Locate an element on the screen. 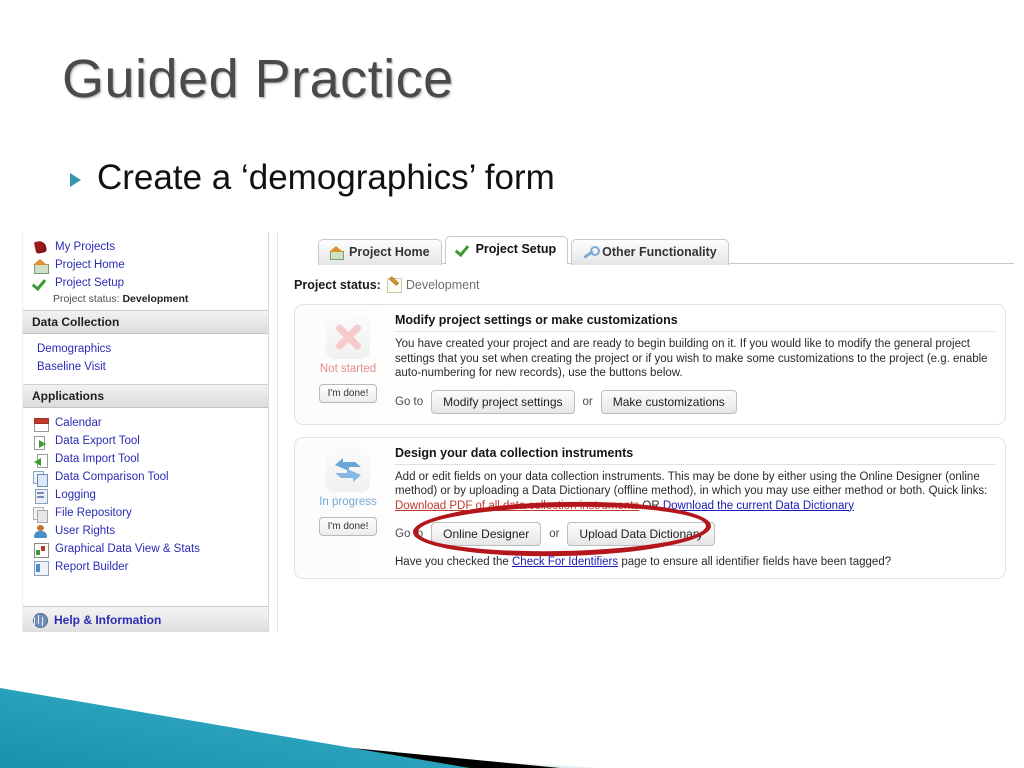  sidebar-item-project-home: Project Home is located at coordinates (145, 265).